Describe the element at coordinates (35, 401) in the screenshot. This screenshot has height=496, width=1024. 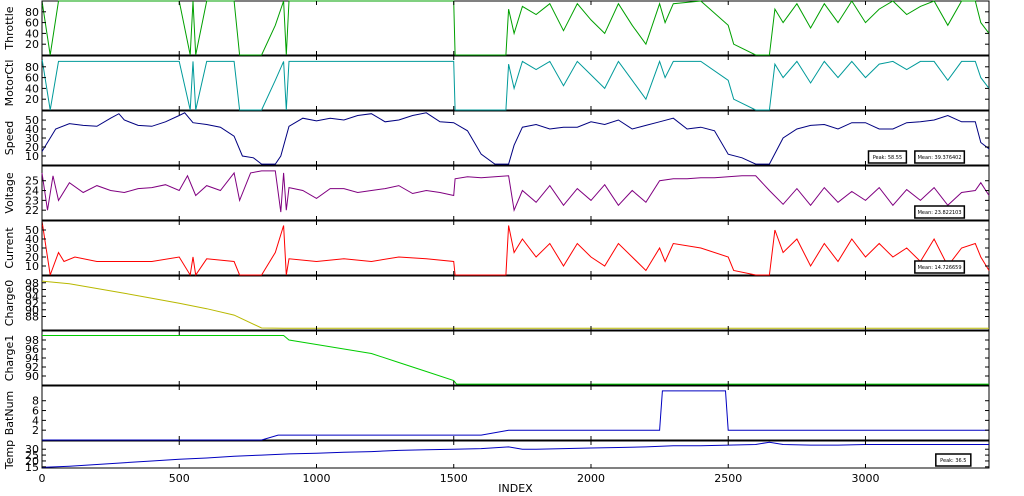
I see `y-tick-label: 8` at that location.